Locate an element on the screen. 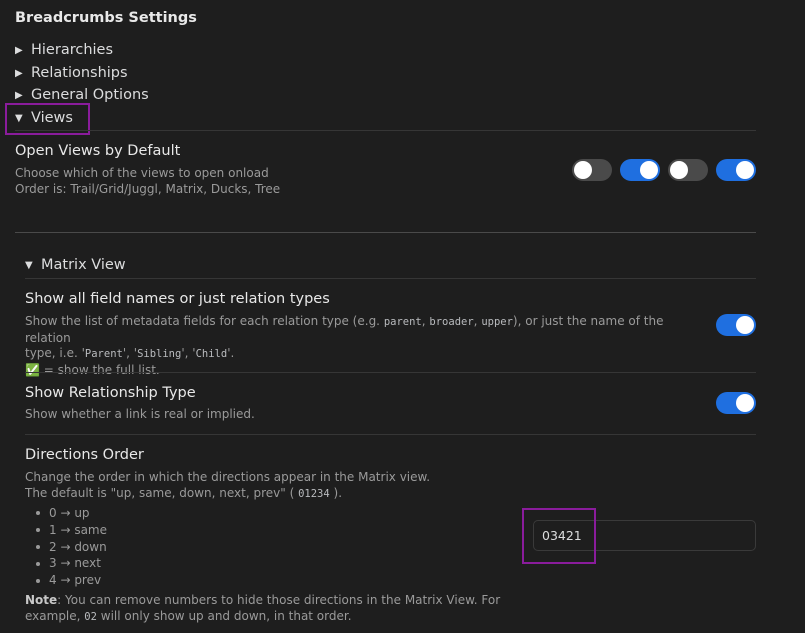  list-item: 1 → same is located at coordinates (71, 530).